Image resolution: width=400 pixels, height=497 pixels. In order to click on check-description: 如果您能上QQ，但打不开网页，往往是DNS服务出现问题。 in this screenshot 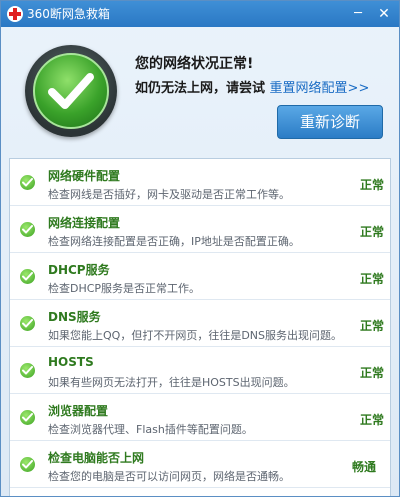, I will do `click(195, 335)`.